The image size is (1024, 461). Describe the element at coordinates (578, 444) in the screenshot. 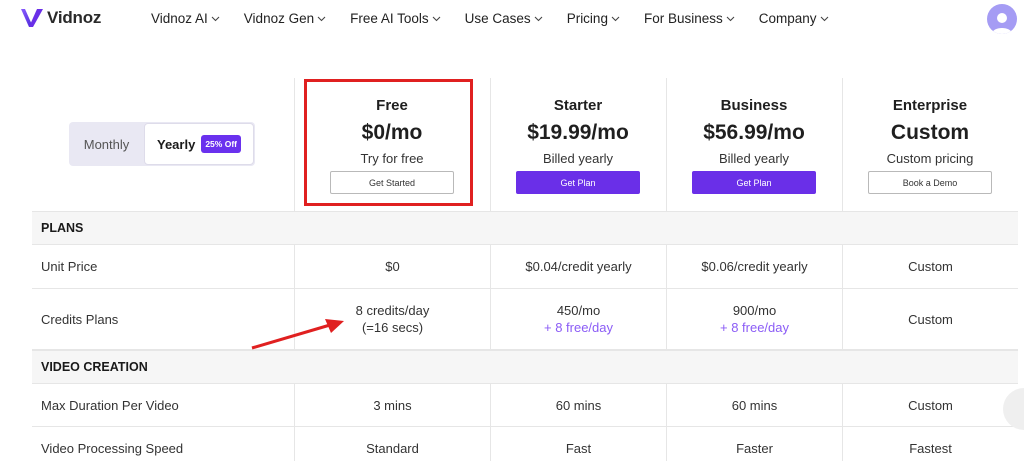

I see `table-cell: Fast` at that location.